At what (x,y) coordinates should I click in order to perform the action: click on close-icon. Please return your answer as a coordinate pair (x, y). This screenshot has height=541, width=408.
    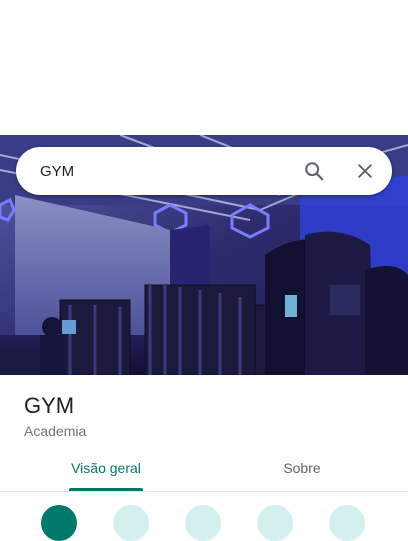
    Looking at the image, I should click on (365, 171).